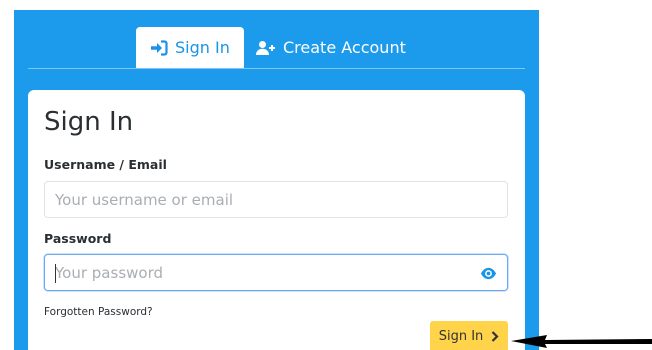 The width and height of the screenshot is (652, 350). I want to click on user-plus-icon, so click(265, 47).